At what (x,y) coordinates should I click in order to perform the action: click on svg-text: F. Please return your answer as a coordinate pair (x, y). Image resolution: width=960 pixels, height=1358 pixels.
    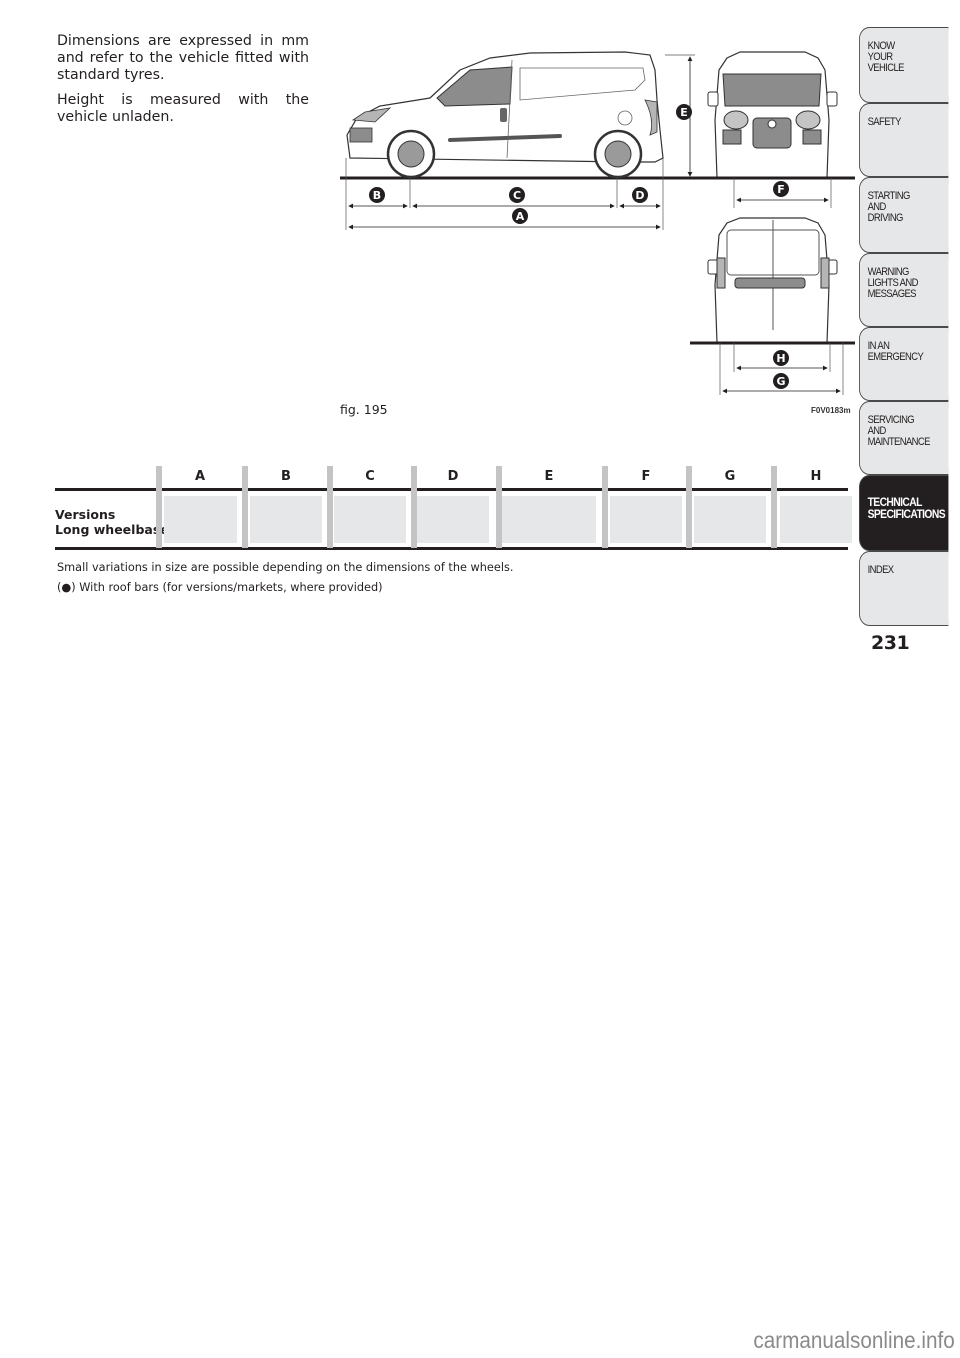
    Looking at the image, I should click on (781, 189).